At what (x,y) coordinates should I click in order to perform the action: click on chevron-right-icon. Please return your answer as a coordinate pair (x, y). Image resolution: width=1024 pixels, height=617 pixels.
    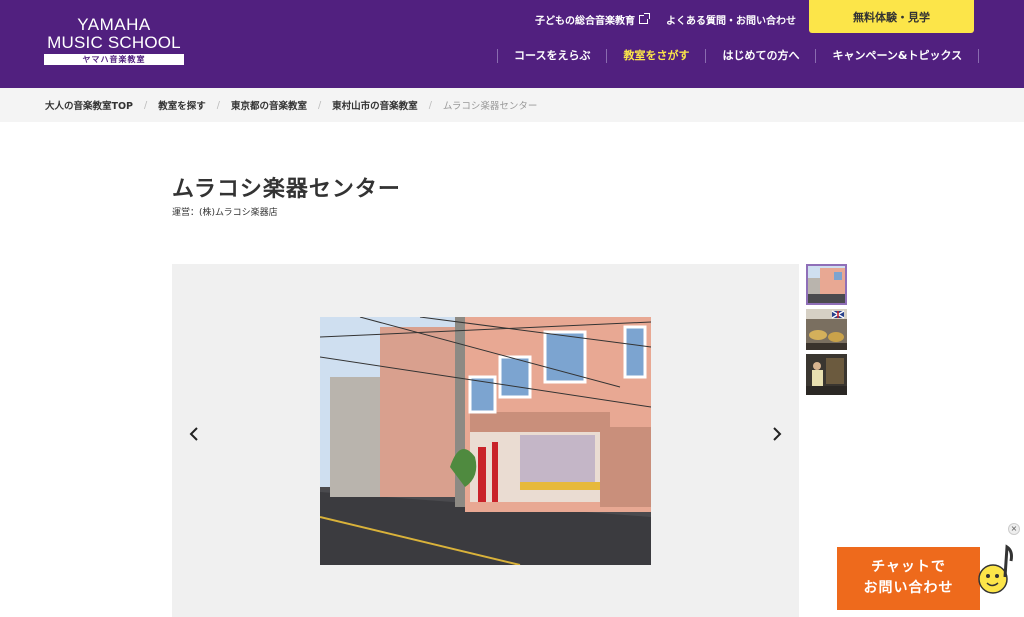
    Looking at the image, I should click on (776, 434).